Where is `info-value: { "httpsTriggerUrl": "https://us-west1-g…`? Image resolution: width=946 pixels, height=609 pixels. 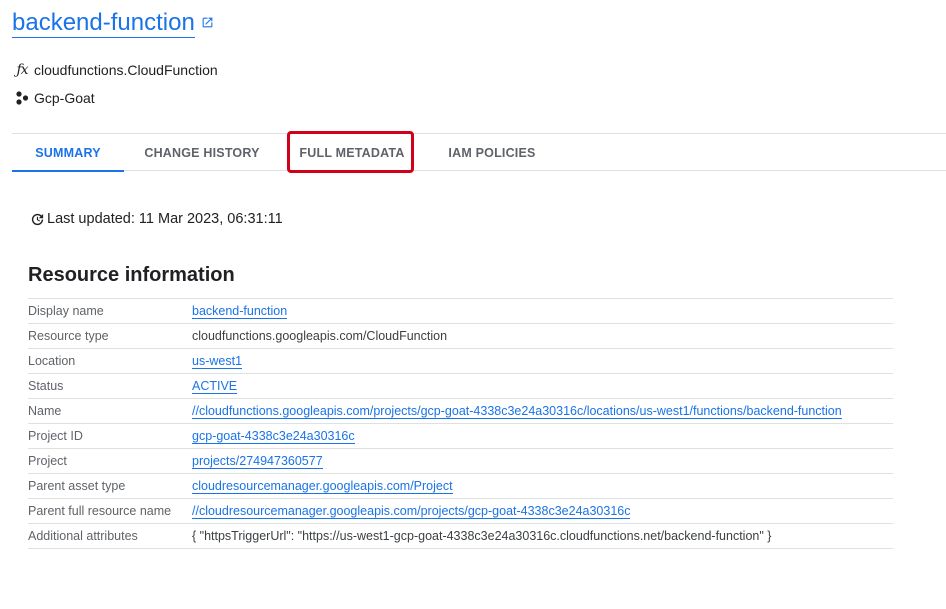
info-value: { "httpsTriggerUrl": "https://us-west1-g… is located at coordinates (482, 536).